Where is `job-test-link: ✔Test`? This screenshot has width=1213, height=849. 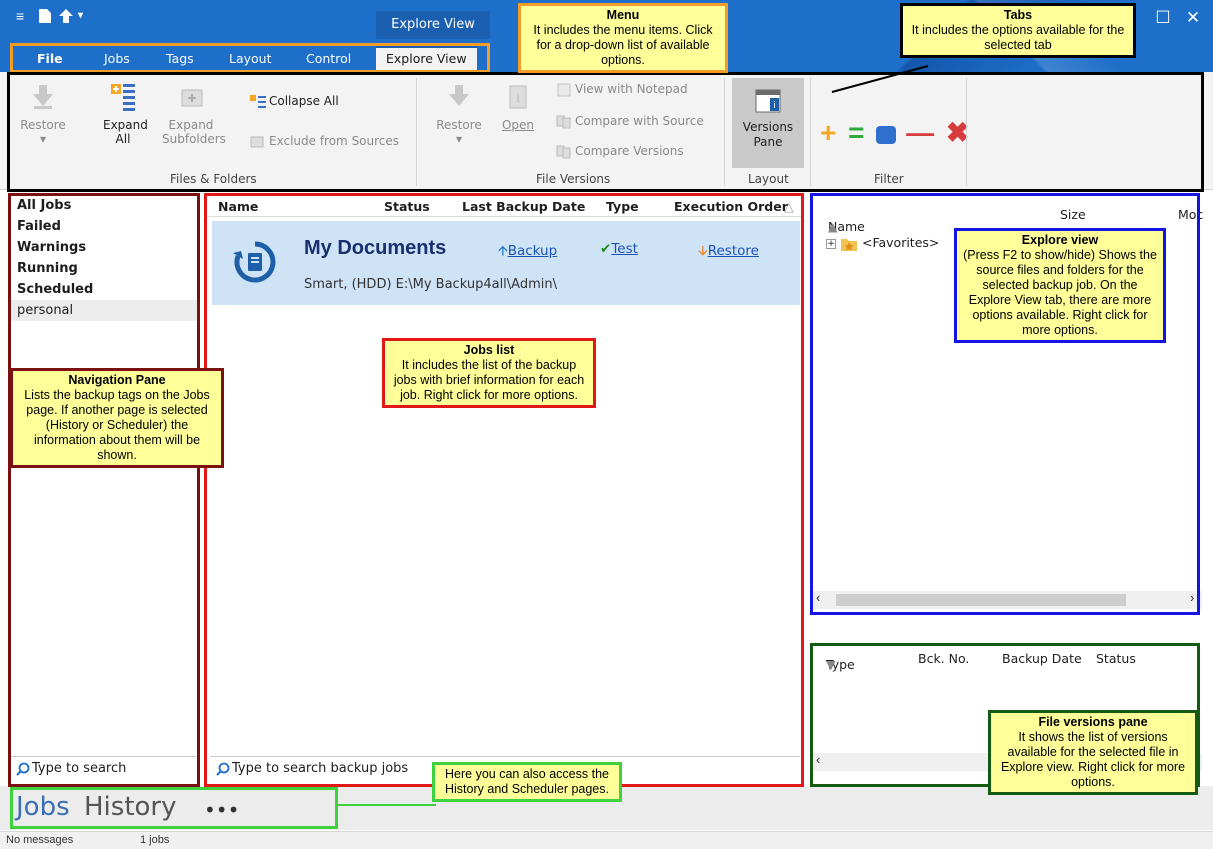
job-test-link: ✔Test is located at coordinates (619, 249).